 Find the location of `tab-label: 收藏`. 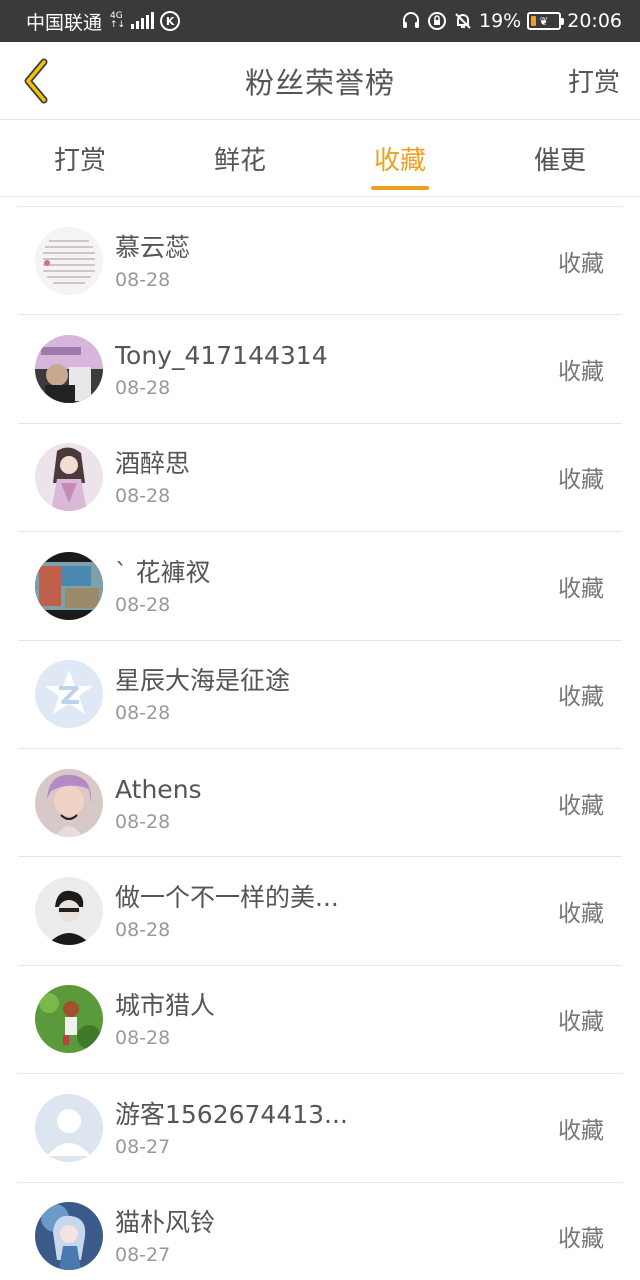

tab-label: 收藏 is located at coordinates (399, 161).